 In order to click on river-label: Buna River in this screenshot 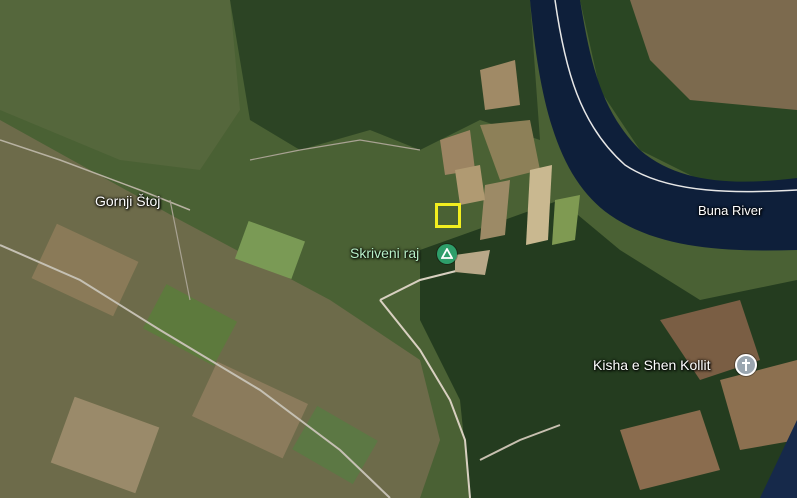, I will do `click(730, 210)`.